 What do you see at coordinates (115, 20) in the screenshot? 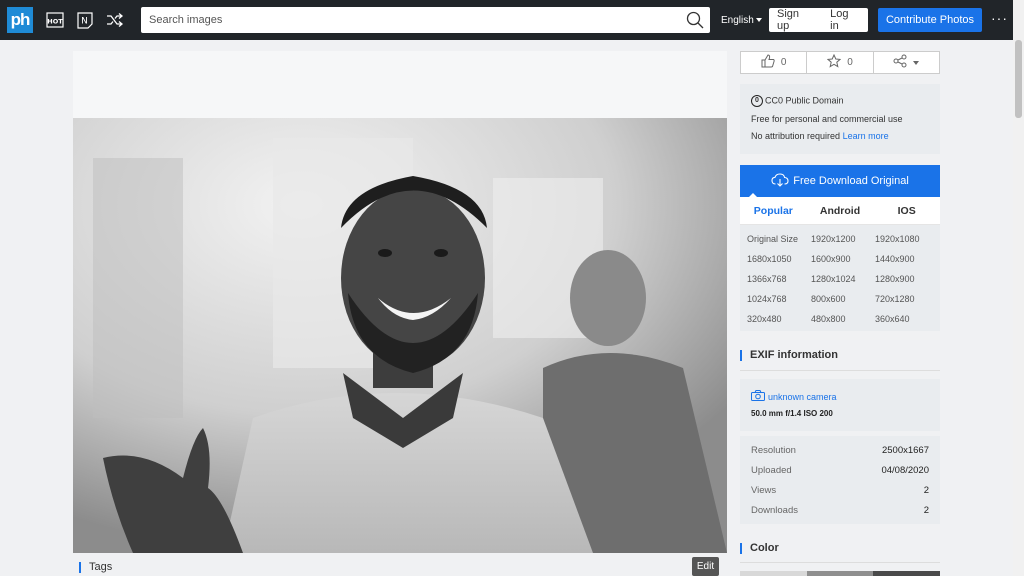
I see `shuffle-icon` at bounding box center [115, 20].